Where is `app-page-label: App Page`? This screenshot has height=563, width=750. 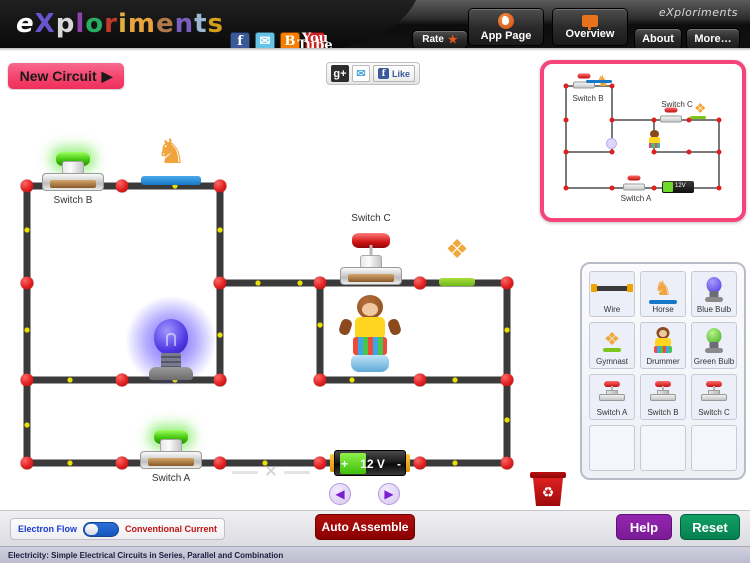 app-page-label: App Page is located at coordinates (506, 35).